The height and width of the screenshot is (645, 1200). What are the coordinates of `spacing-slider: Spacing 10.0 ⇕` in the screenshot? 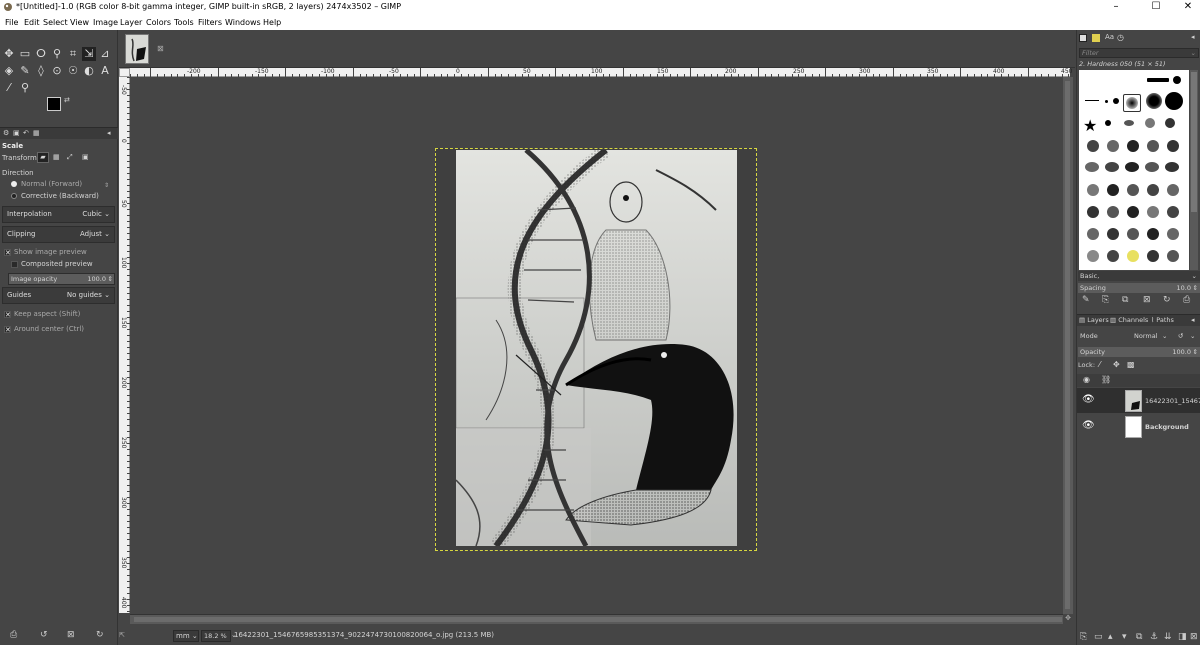 It's located at (1139, 288).